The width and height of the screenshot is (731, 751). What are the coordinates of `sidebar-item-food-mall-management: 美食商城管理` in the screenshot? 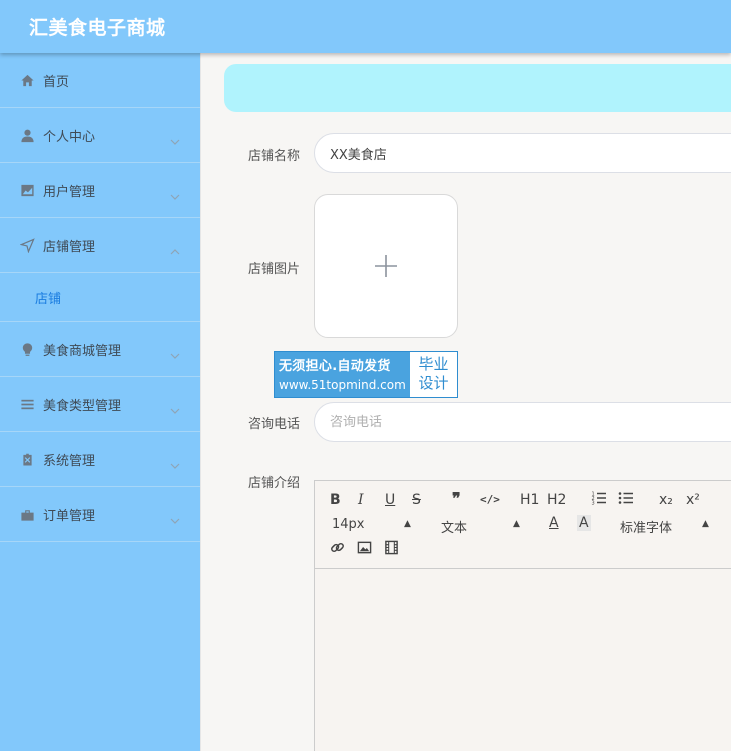 It's located at (100, 349).